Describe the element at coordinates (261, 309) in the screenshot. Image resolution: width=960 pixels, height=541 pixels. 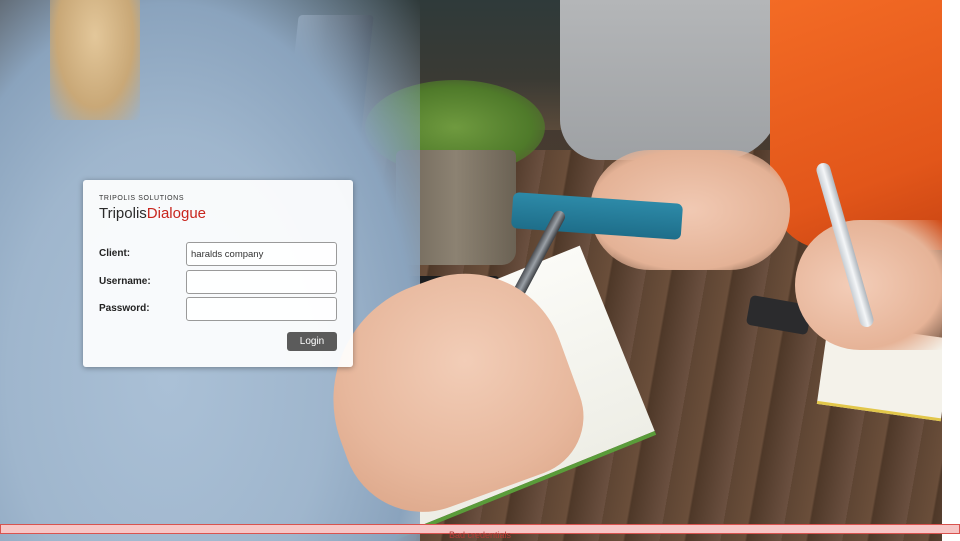
I see `password-input` at that location.